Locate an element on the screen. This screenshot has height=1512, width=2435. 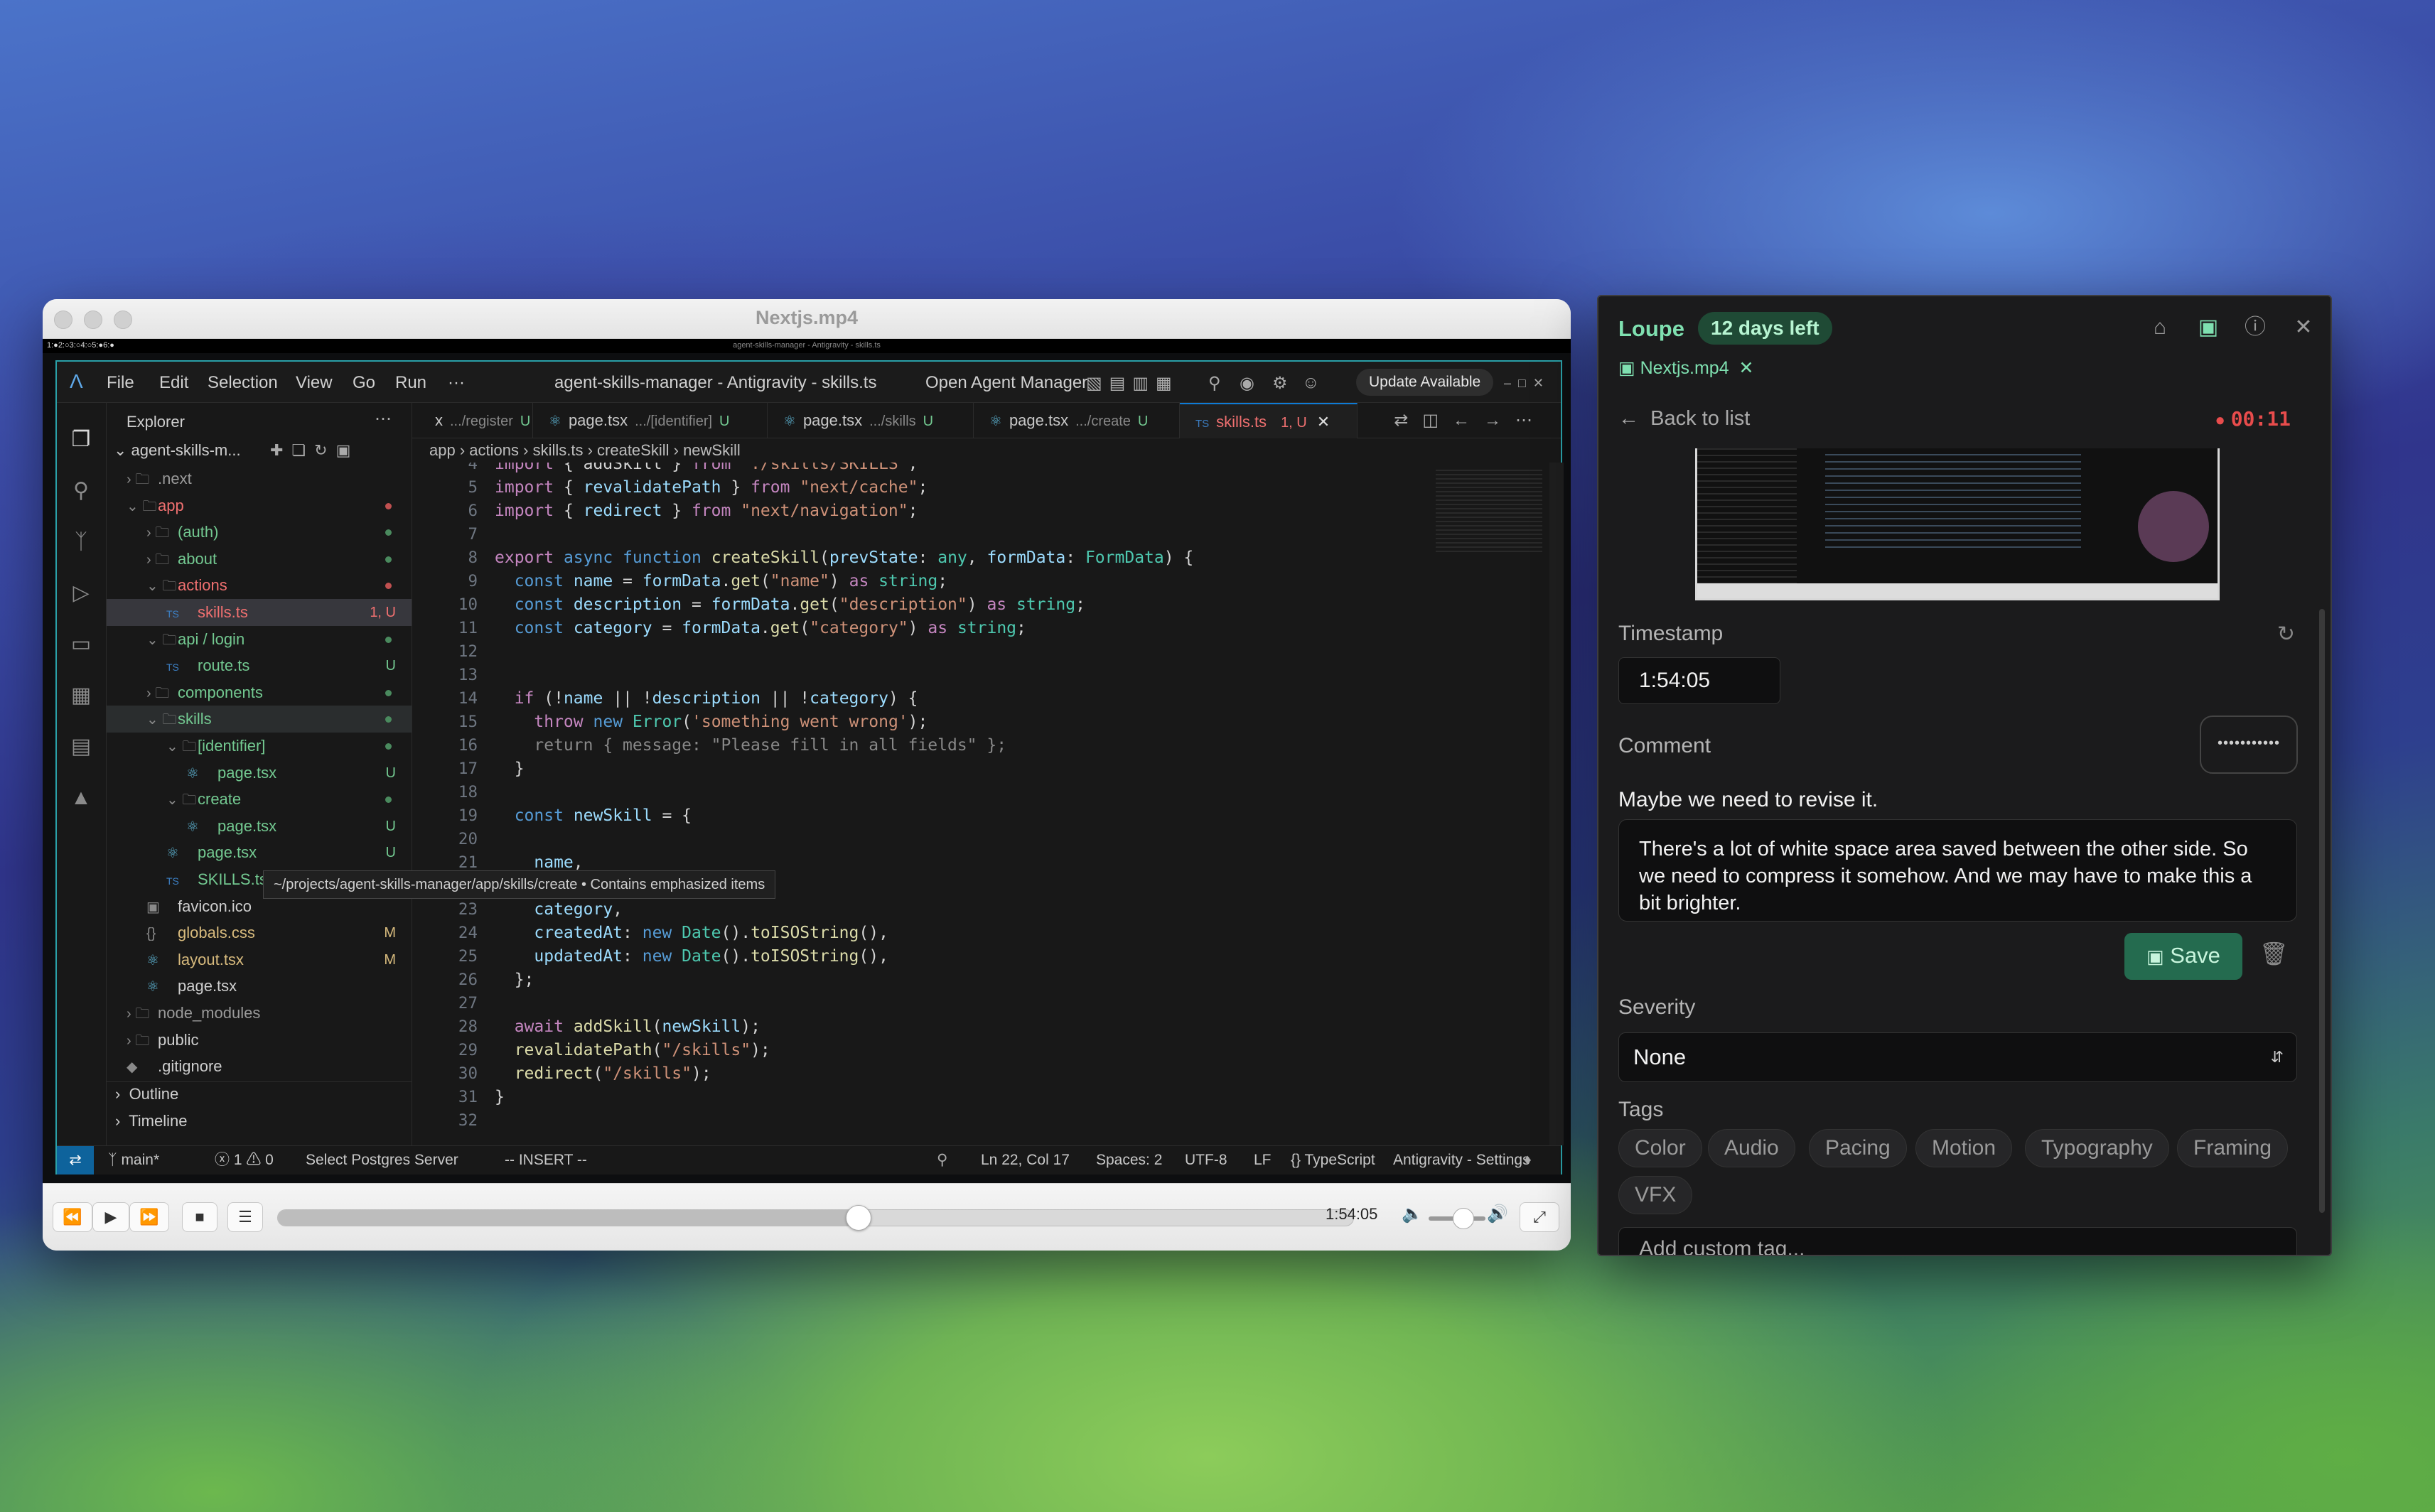
tag-color: Color is located at coordinates (1660, 1148).